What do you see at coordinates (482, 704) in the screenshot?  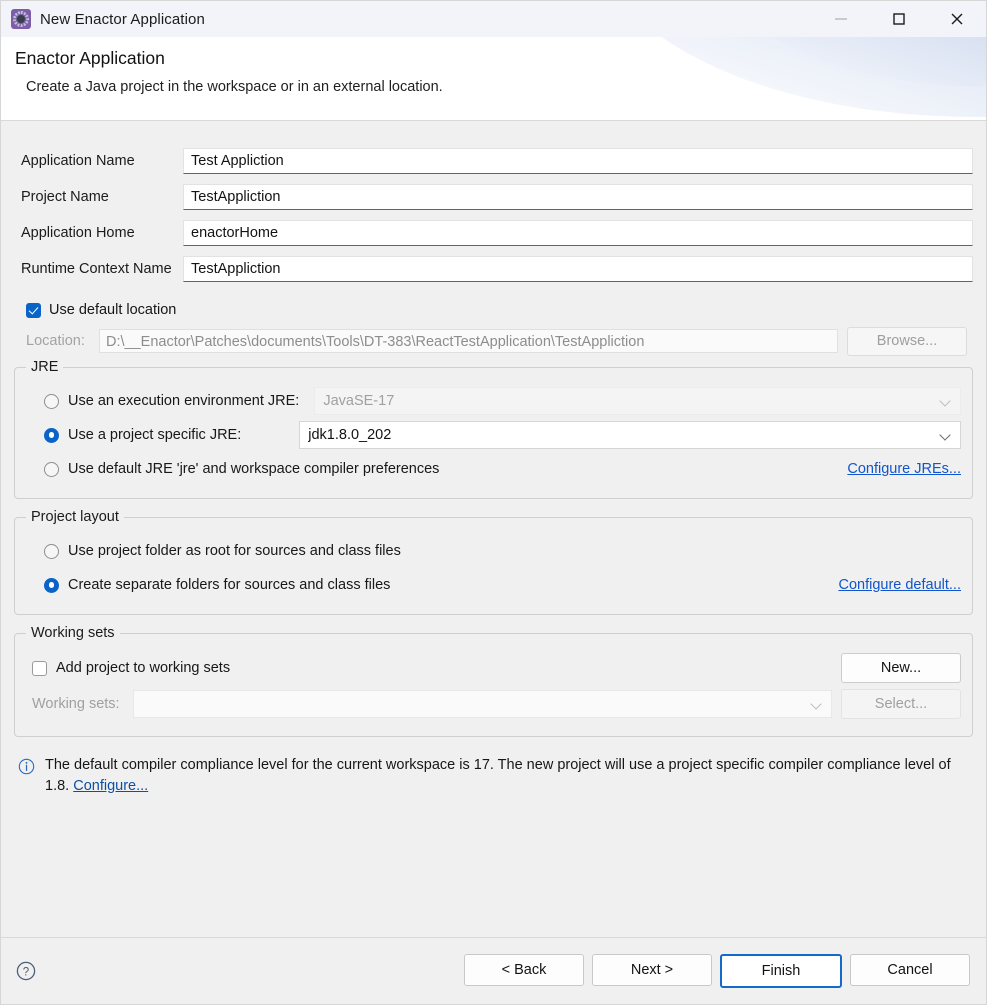 I see `working-sets-combo` at bounding box center [482, 704].